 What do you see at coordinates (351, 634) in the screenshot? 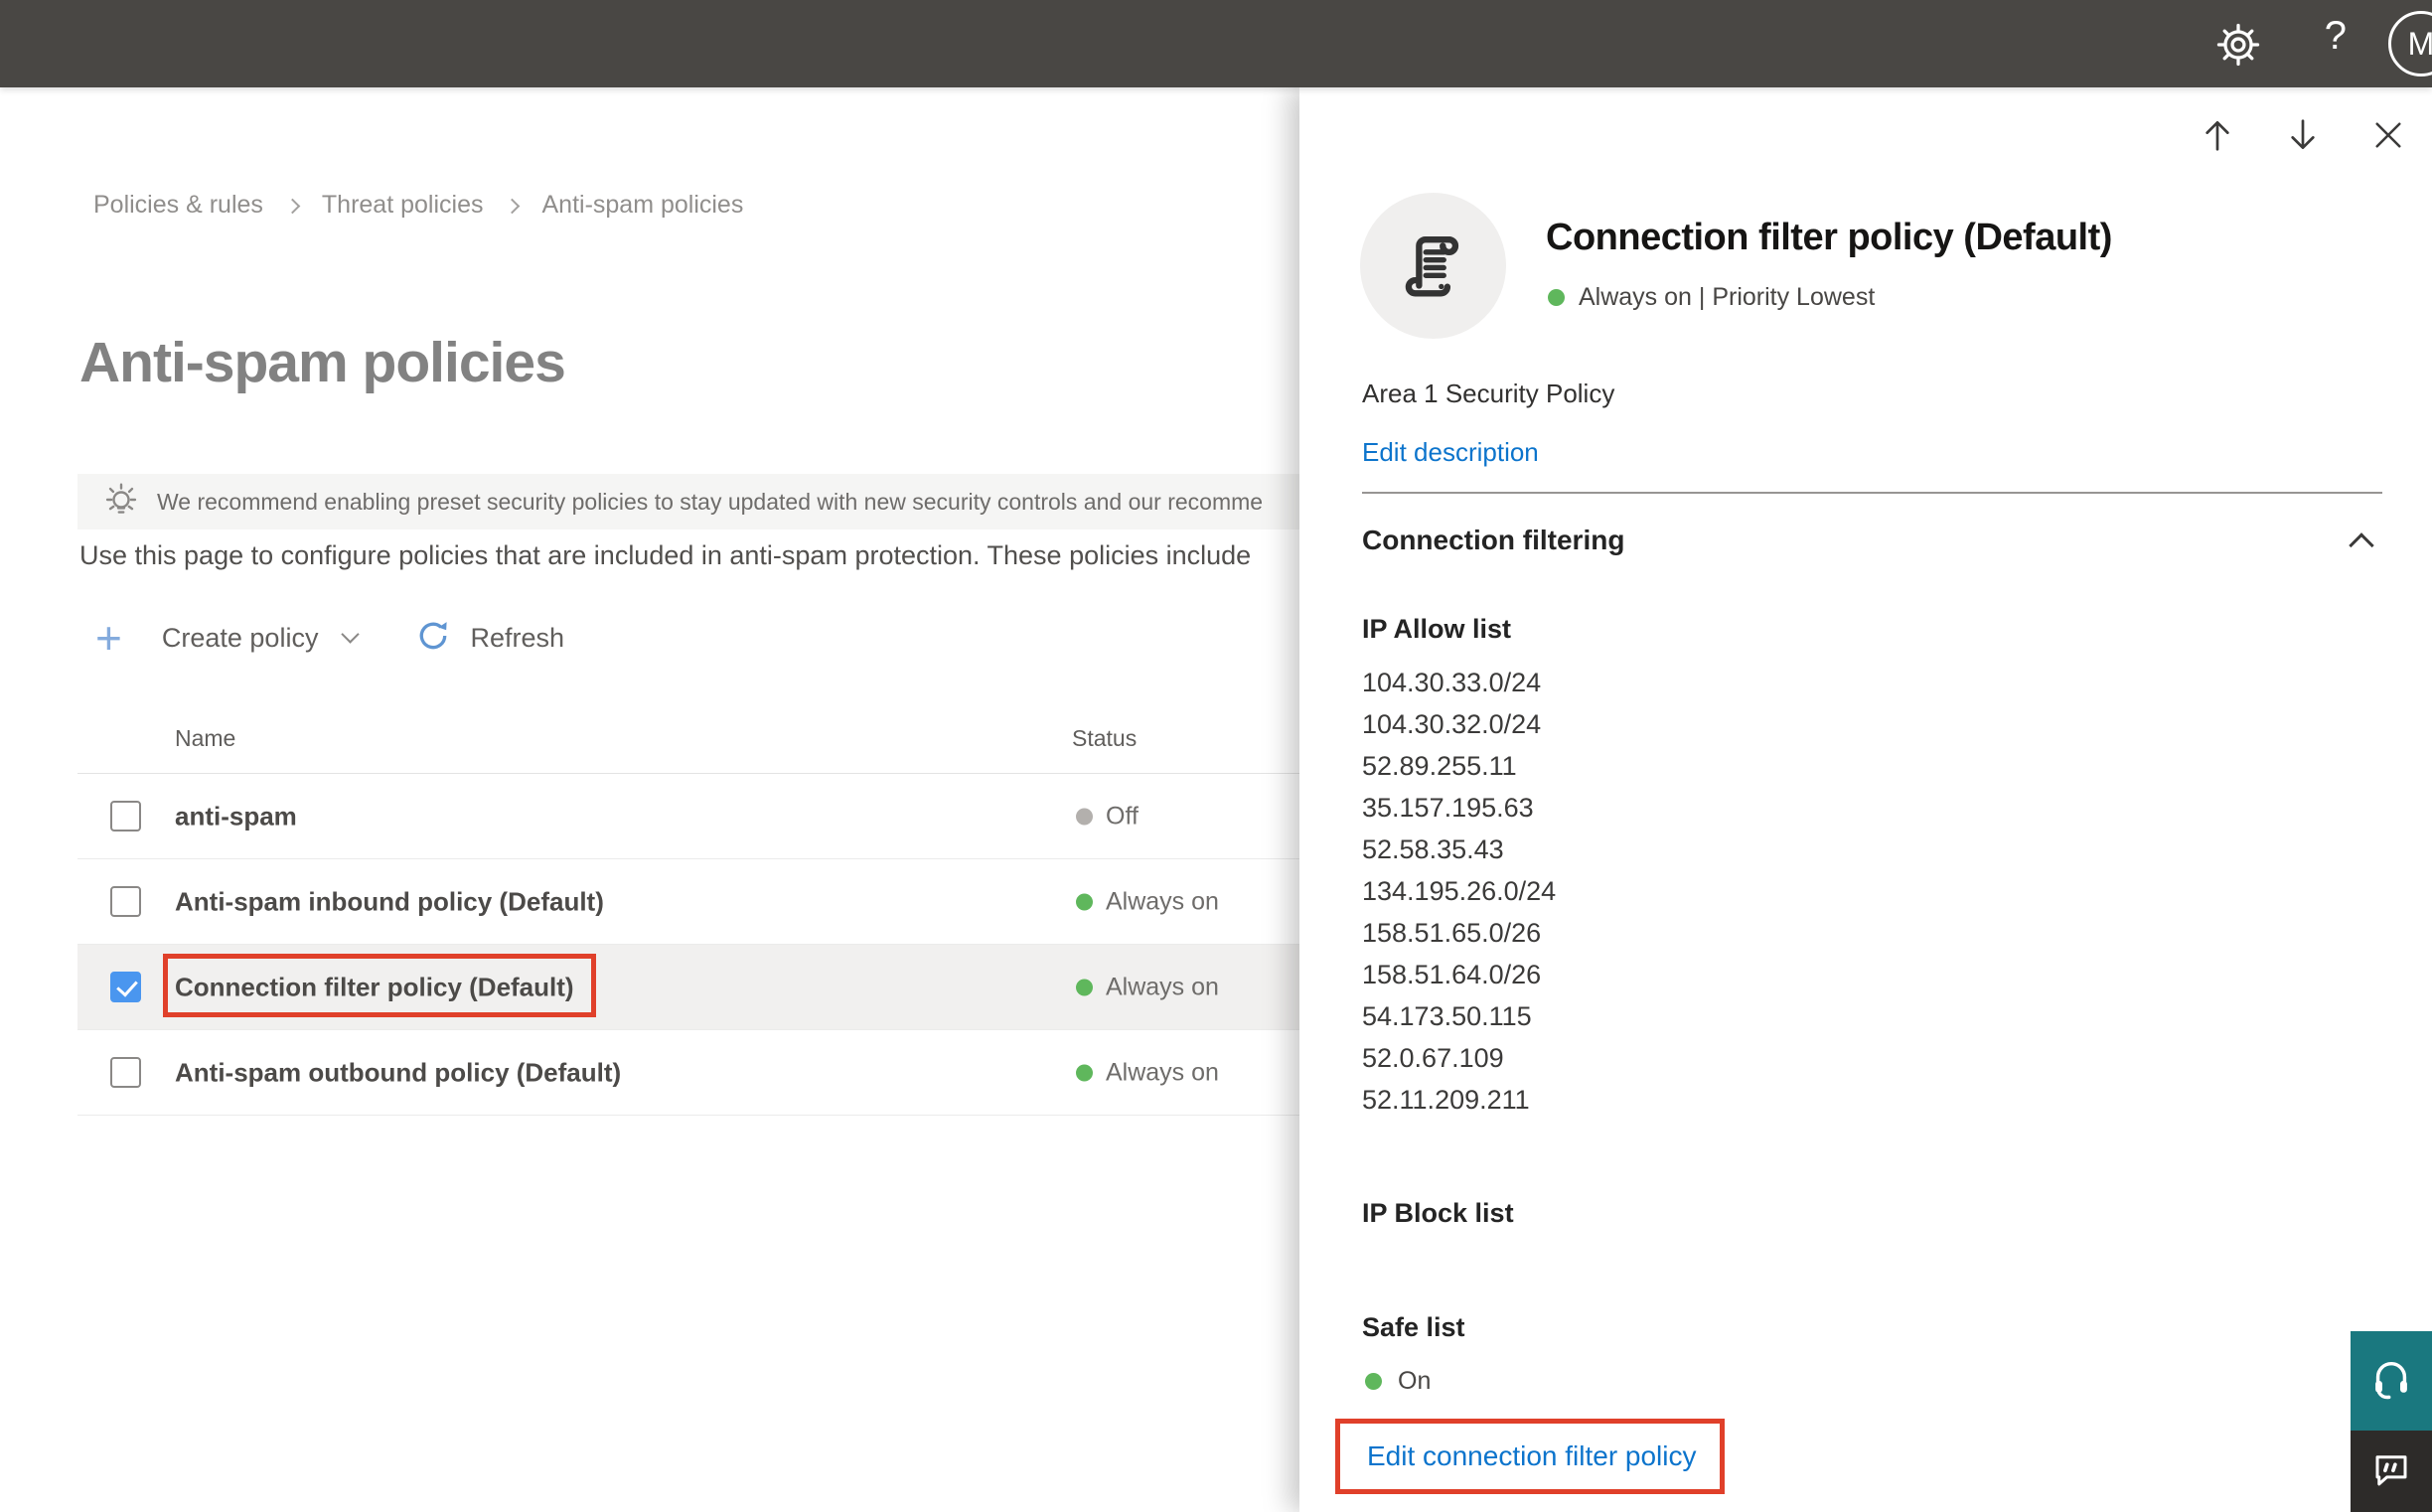
I see `chevron-down-icon` at bounding box center [351, 634].